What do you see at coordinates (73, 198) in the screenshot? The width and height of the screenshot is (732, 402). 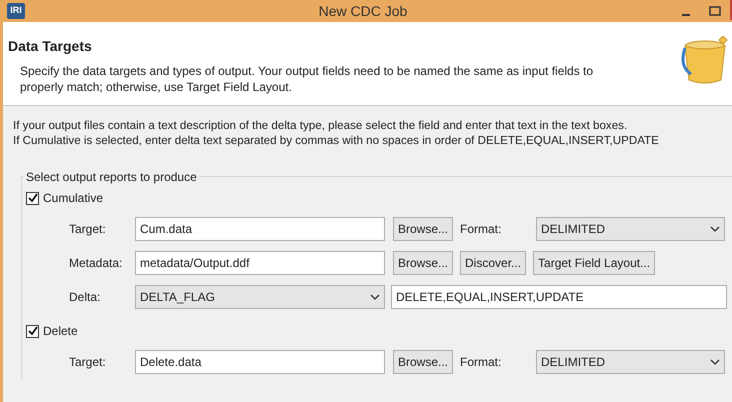 I see `checkbox-label: Cumulative` at bounding box center [73, 198].